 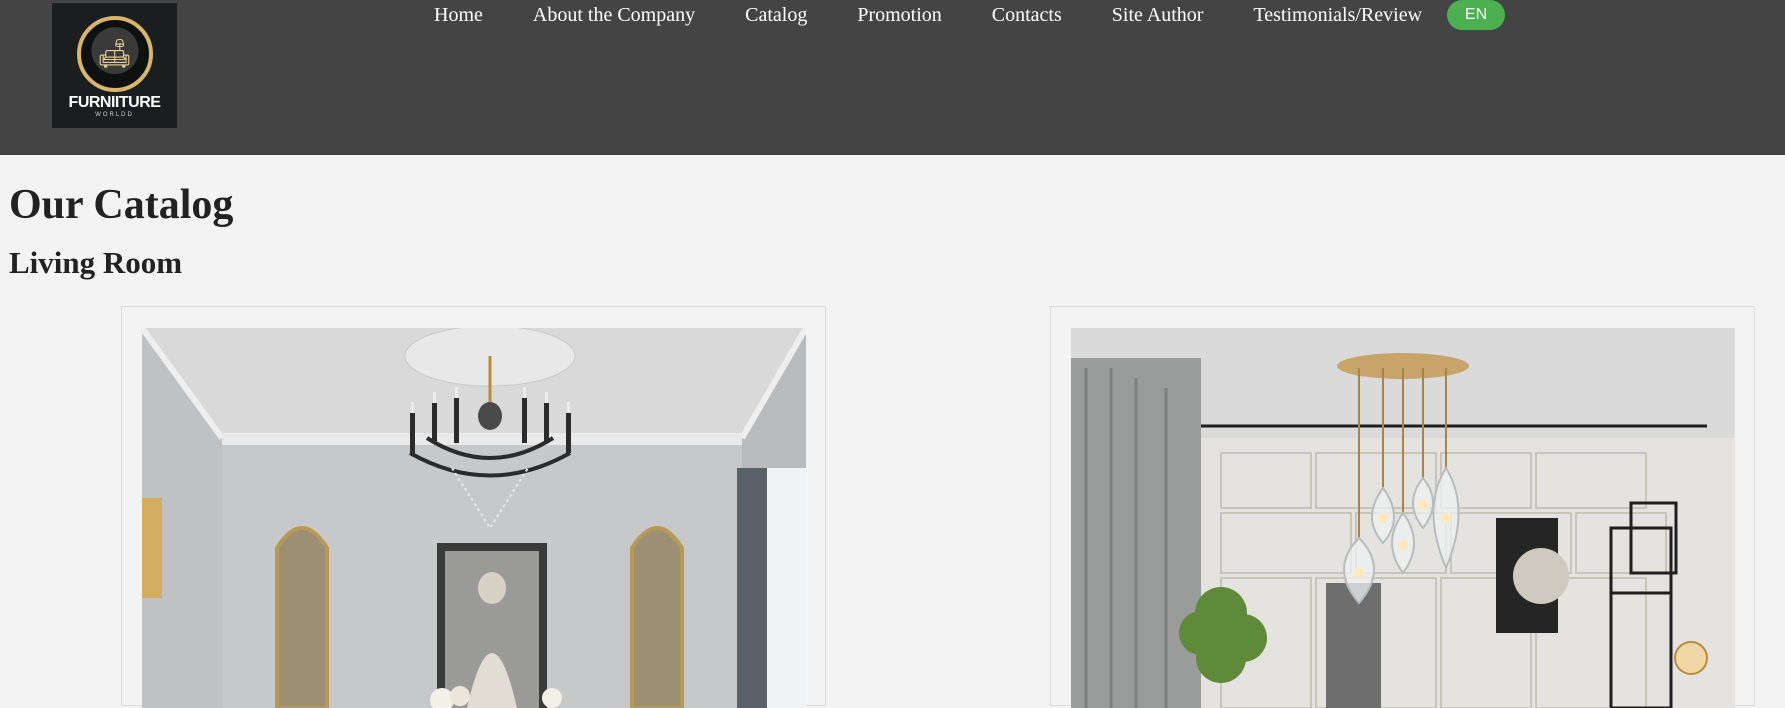 I want to click on nav-site-author: Site Author, so click(x=1158, y=15).